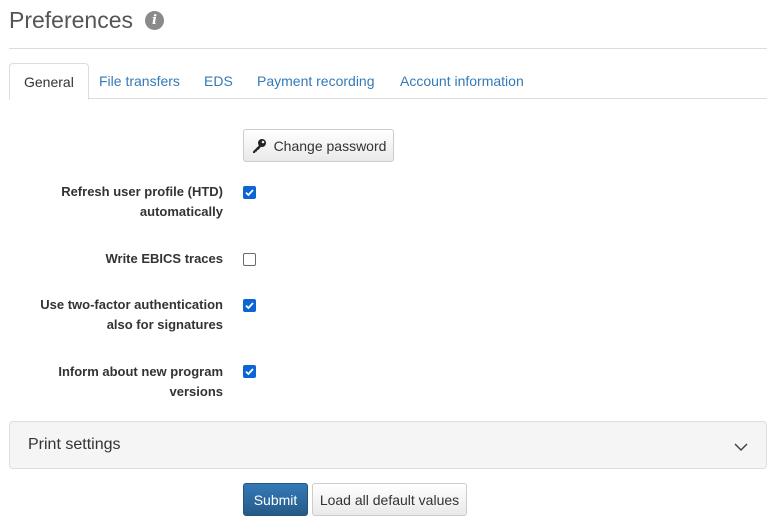 Image resolution: width=770 pixels, height=528 pixels. What do you see at coordinates (249, 192) in the screenshot?
I see `refresh-profile-checkbox` at bounding box center [249, 192].